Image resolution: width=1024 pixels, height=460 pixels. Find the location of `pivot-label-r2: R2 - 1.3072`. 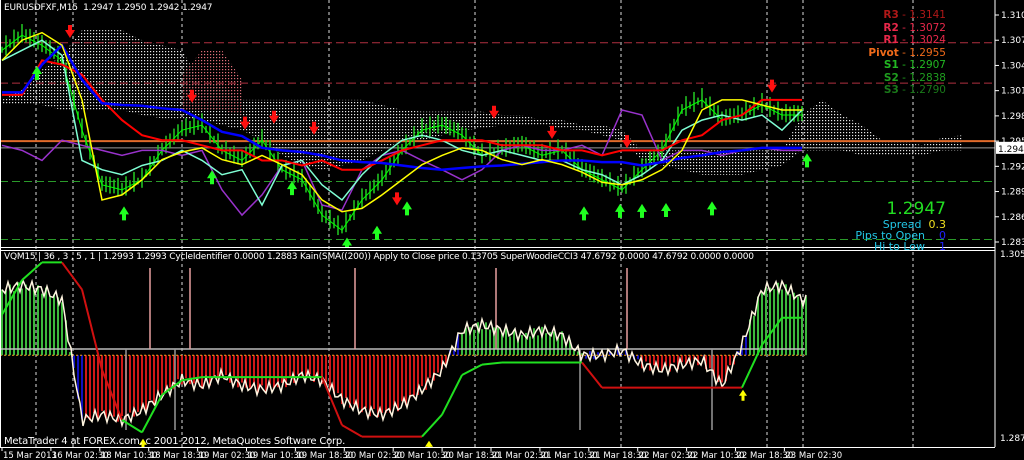

pivot-label-r2: R2 - 1.3072 is located at coordinates (914, 28).